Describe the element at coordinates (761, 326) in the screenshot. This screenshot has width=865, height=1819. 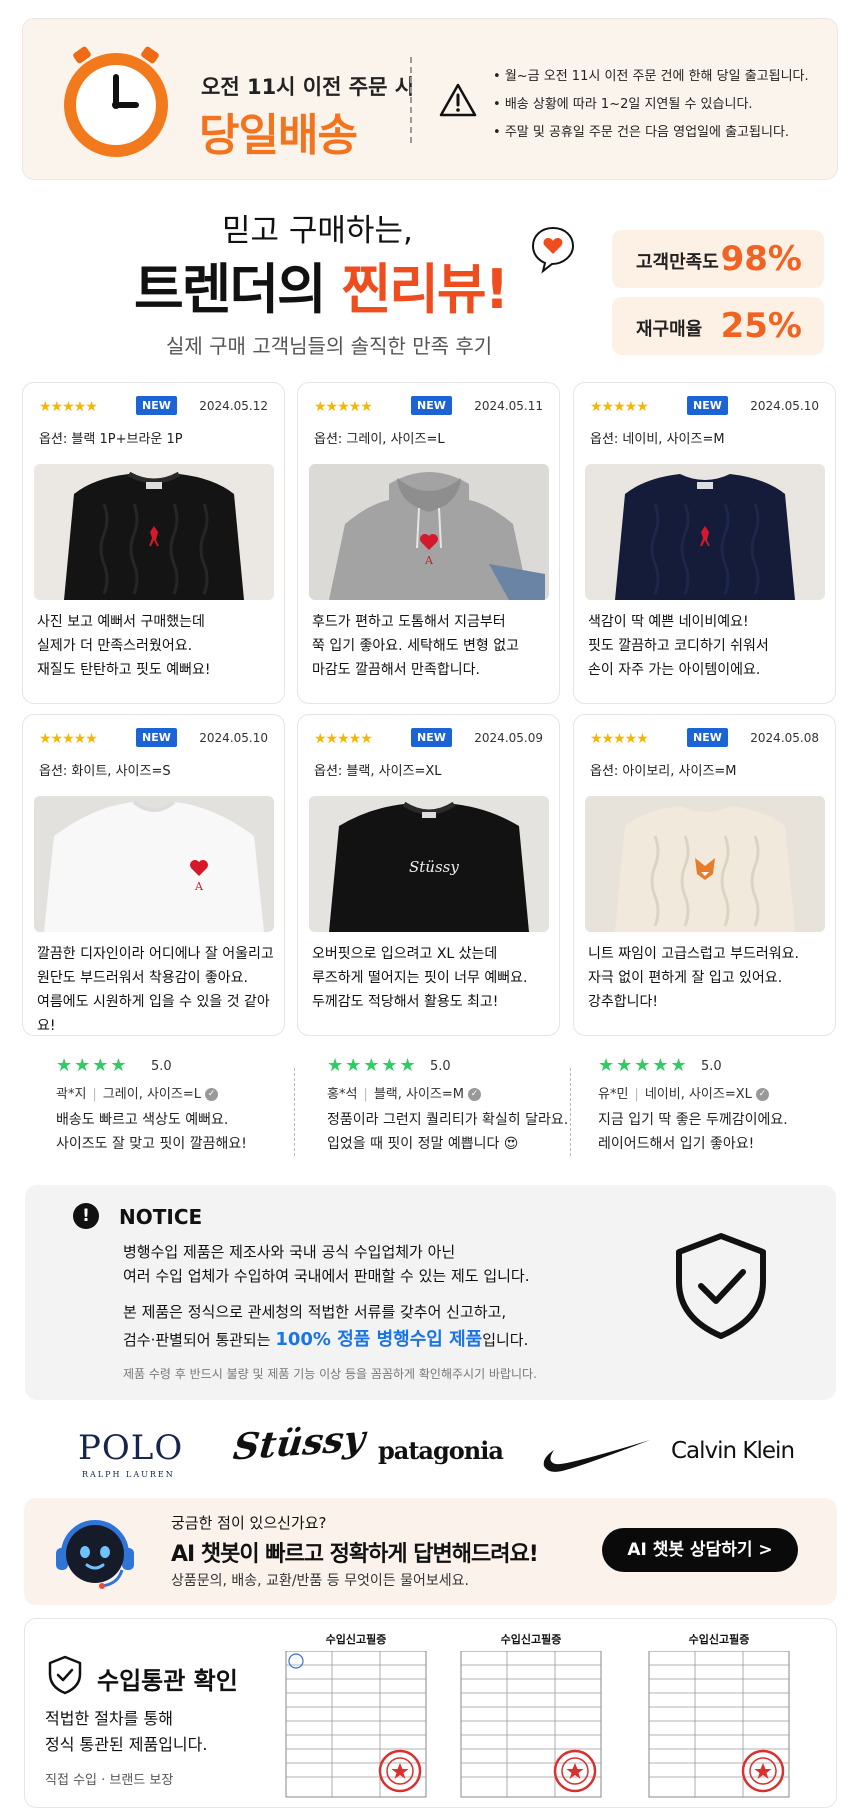
I see `stat-value: 25%` at that location.